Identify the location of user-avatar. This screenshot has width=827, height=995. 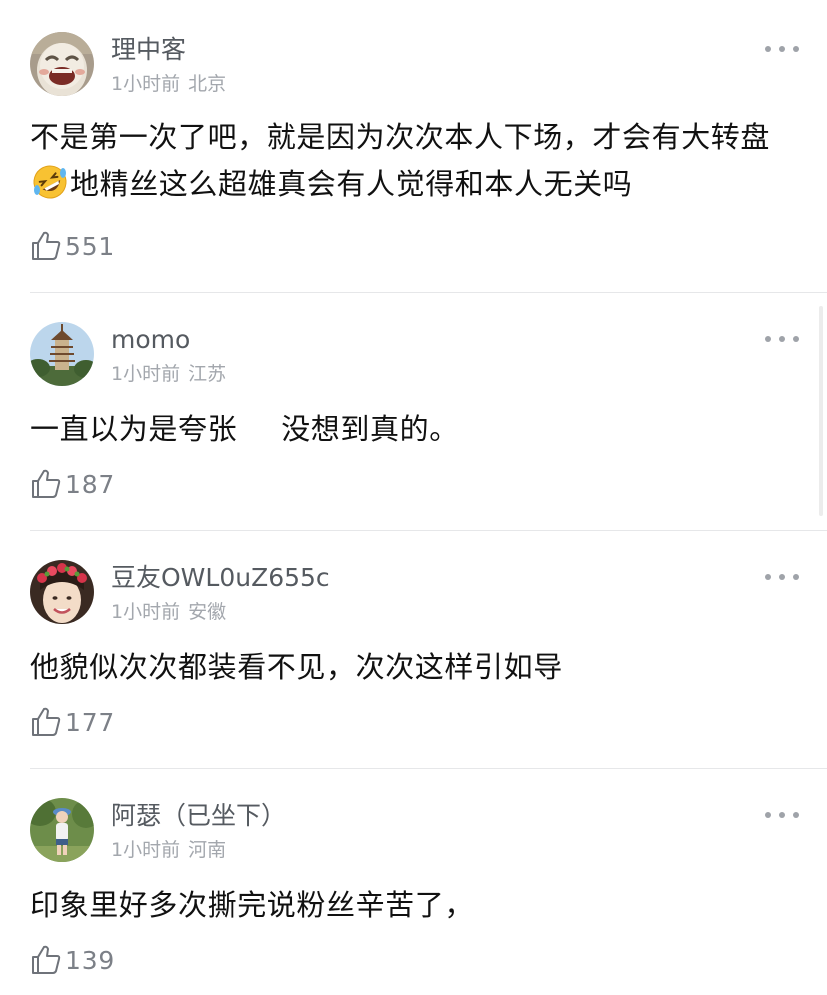
(62, 830).